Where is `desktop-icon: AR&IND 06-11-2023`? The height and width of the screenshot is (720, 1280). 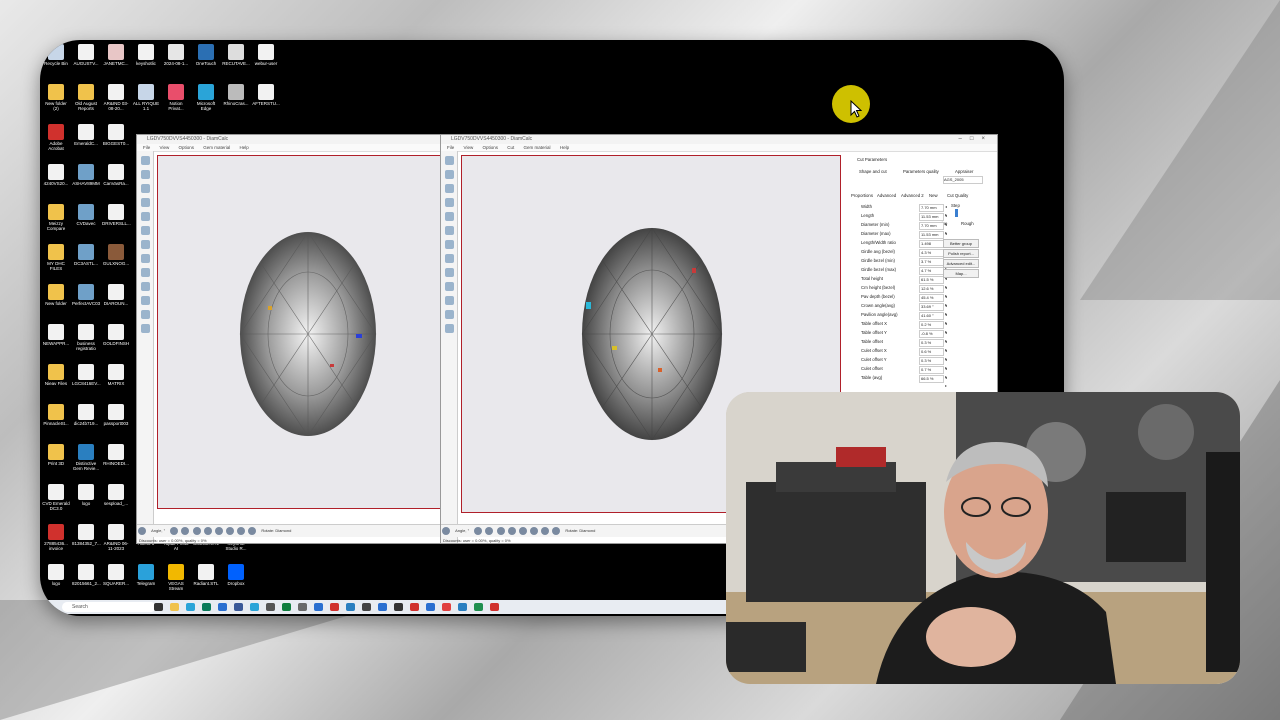 desktop-icon: AR&IND 06-11-2023 is located at coordinates (116, 537).